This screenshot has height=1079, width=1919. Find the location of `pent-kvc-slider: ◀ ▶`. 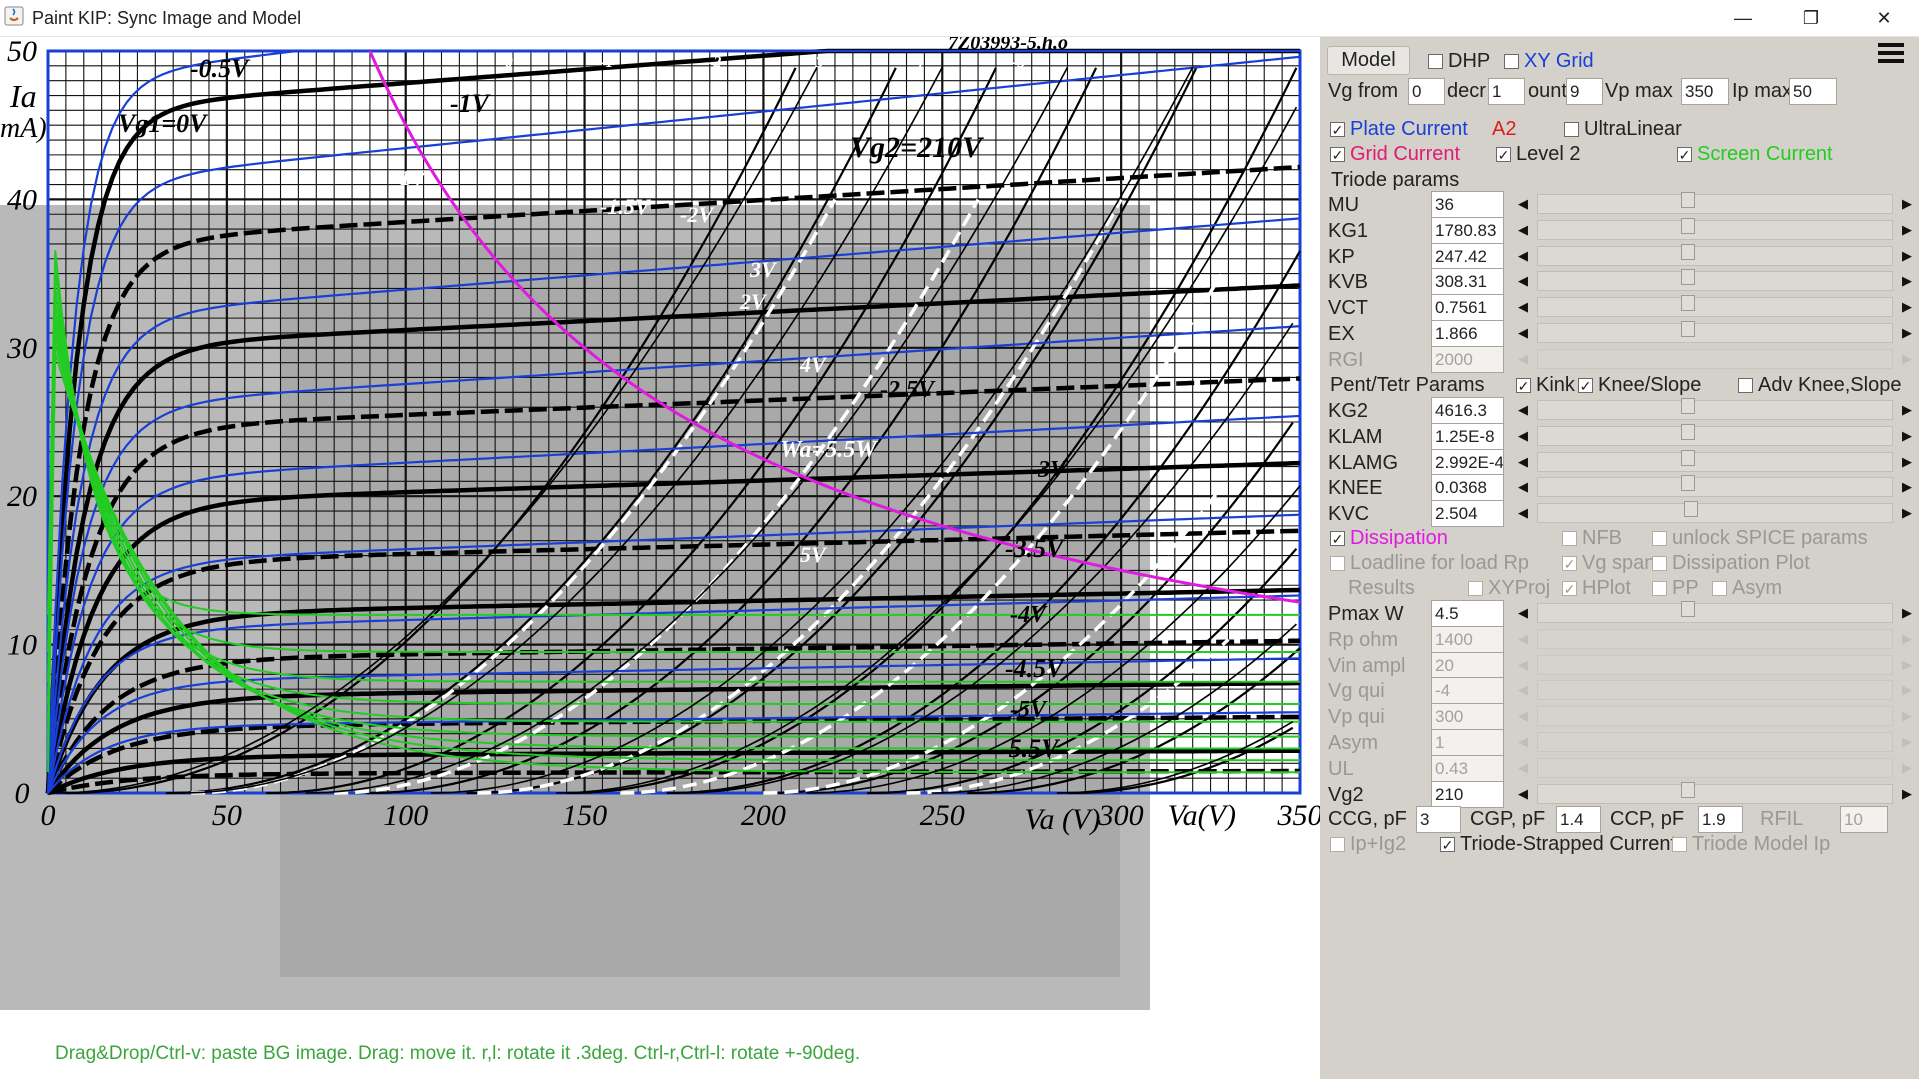

pent-kvc-slider: ◀ ▶ is located at coordinates (1715, 513).